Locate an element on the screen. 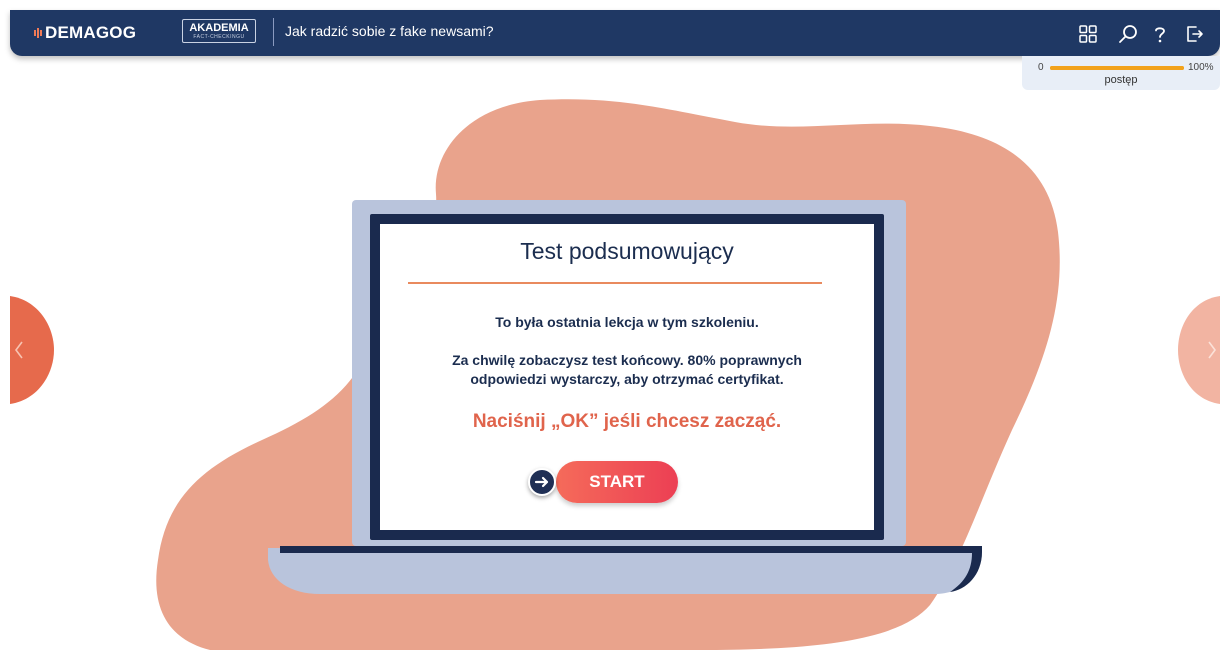 The height and width of the screenshot is (650, 1220). card-cta-text: Naciśnij „OK” jeśli chcesz zacząć. is located at coordinates (627, 421).